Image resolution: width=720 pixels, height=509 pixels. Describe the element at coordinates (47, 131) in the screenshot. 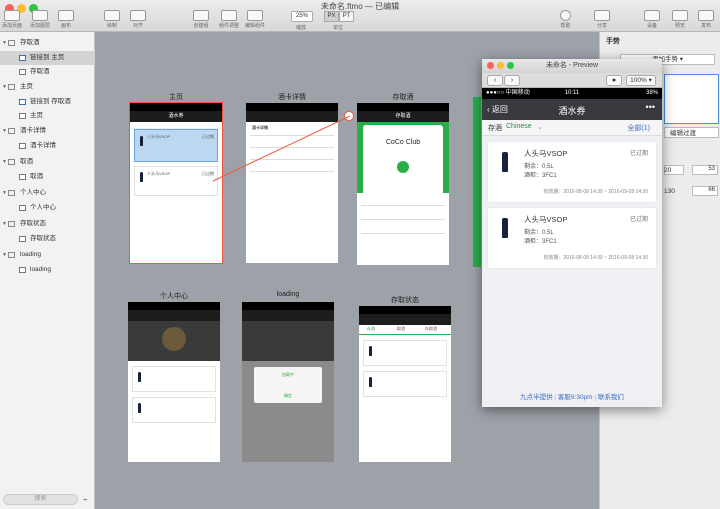

I see `layer-group-酒卡详情: ▼ 酒卡详情` at that location.